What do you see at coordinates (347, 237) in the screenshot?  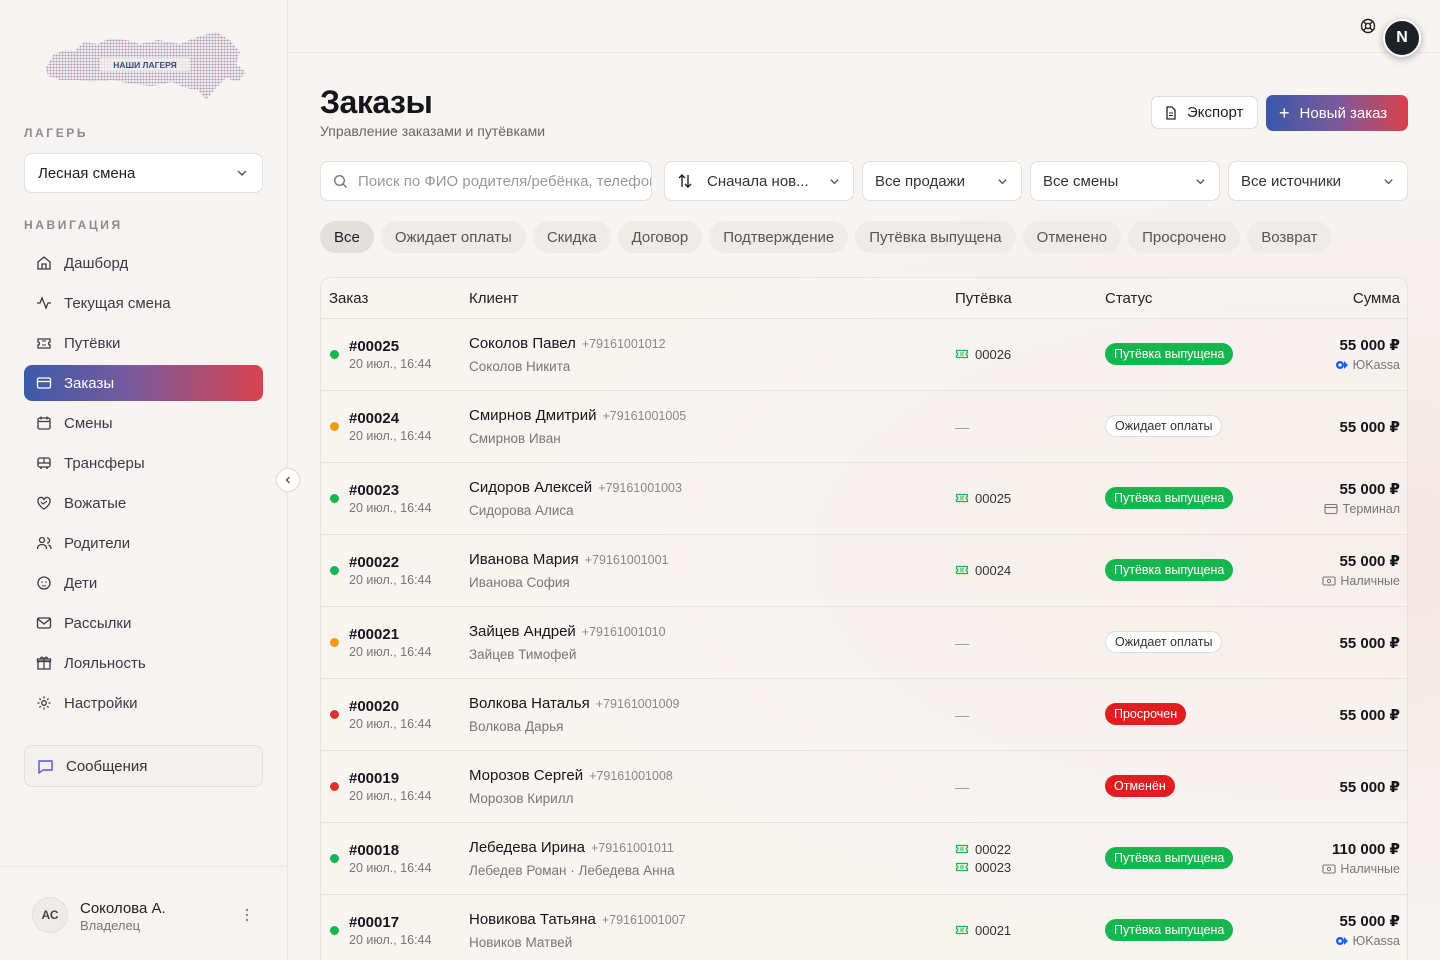 I see `chip-all: Все` at bounding box center [347, 237].